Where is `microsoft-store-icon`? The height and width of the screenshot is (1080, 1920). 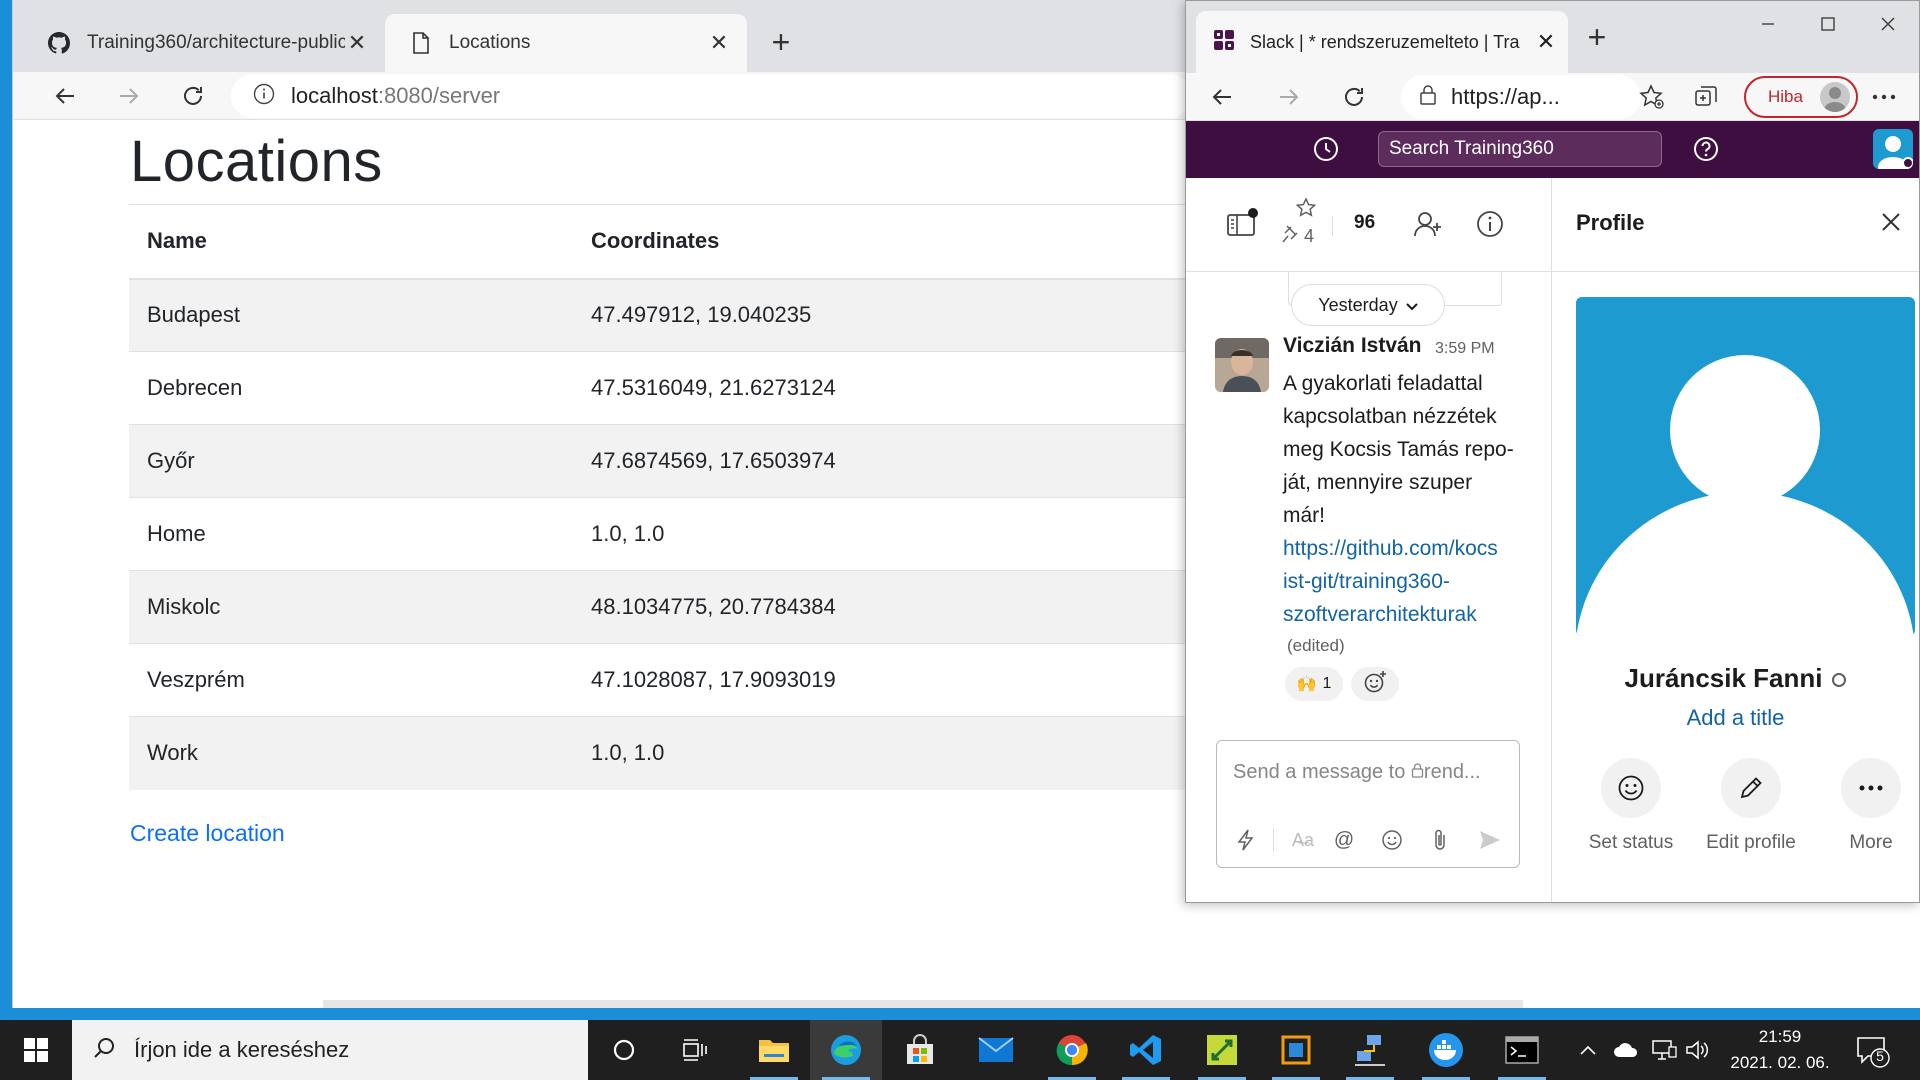
microsoft-store-icon is located at coordinates (920, 1050).